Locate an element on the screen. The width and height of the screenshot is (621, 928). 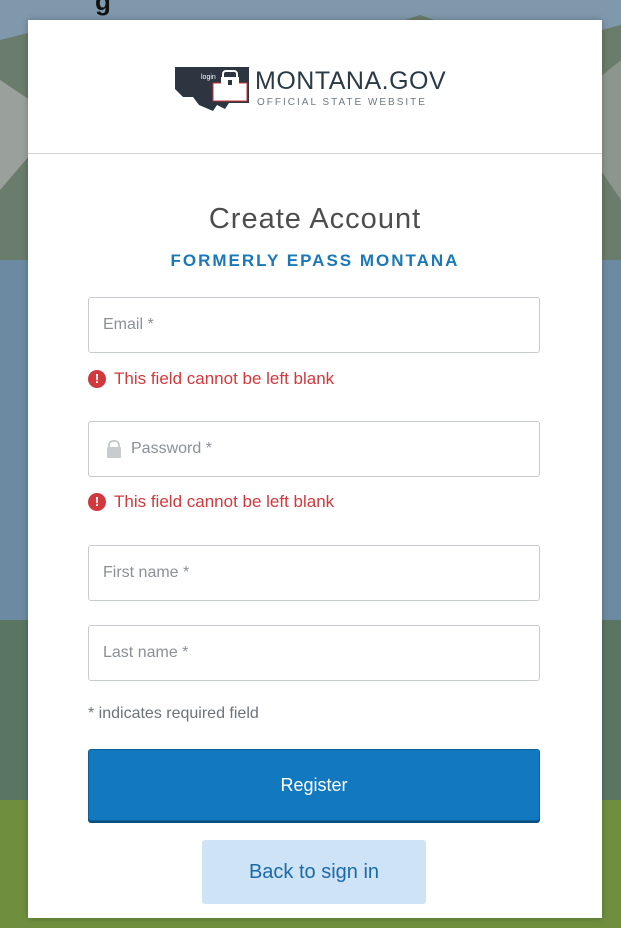
page-subtitle: FORMERLY EPASS MONTANA is located at coordinates (315, 260).